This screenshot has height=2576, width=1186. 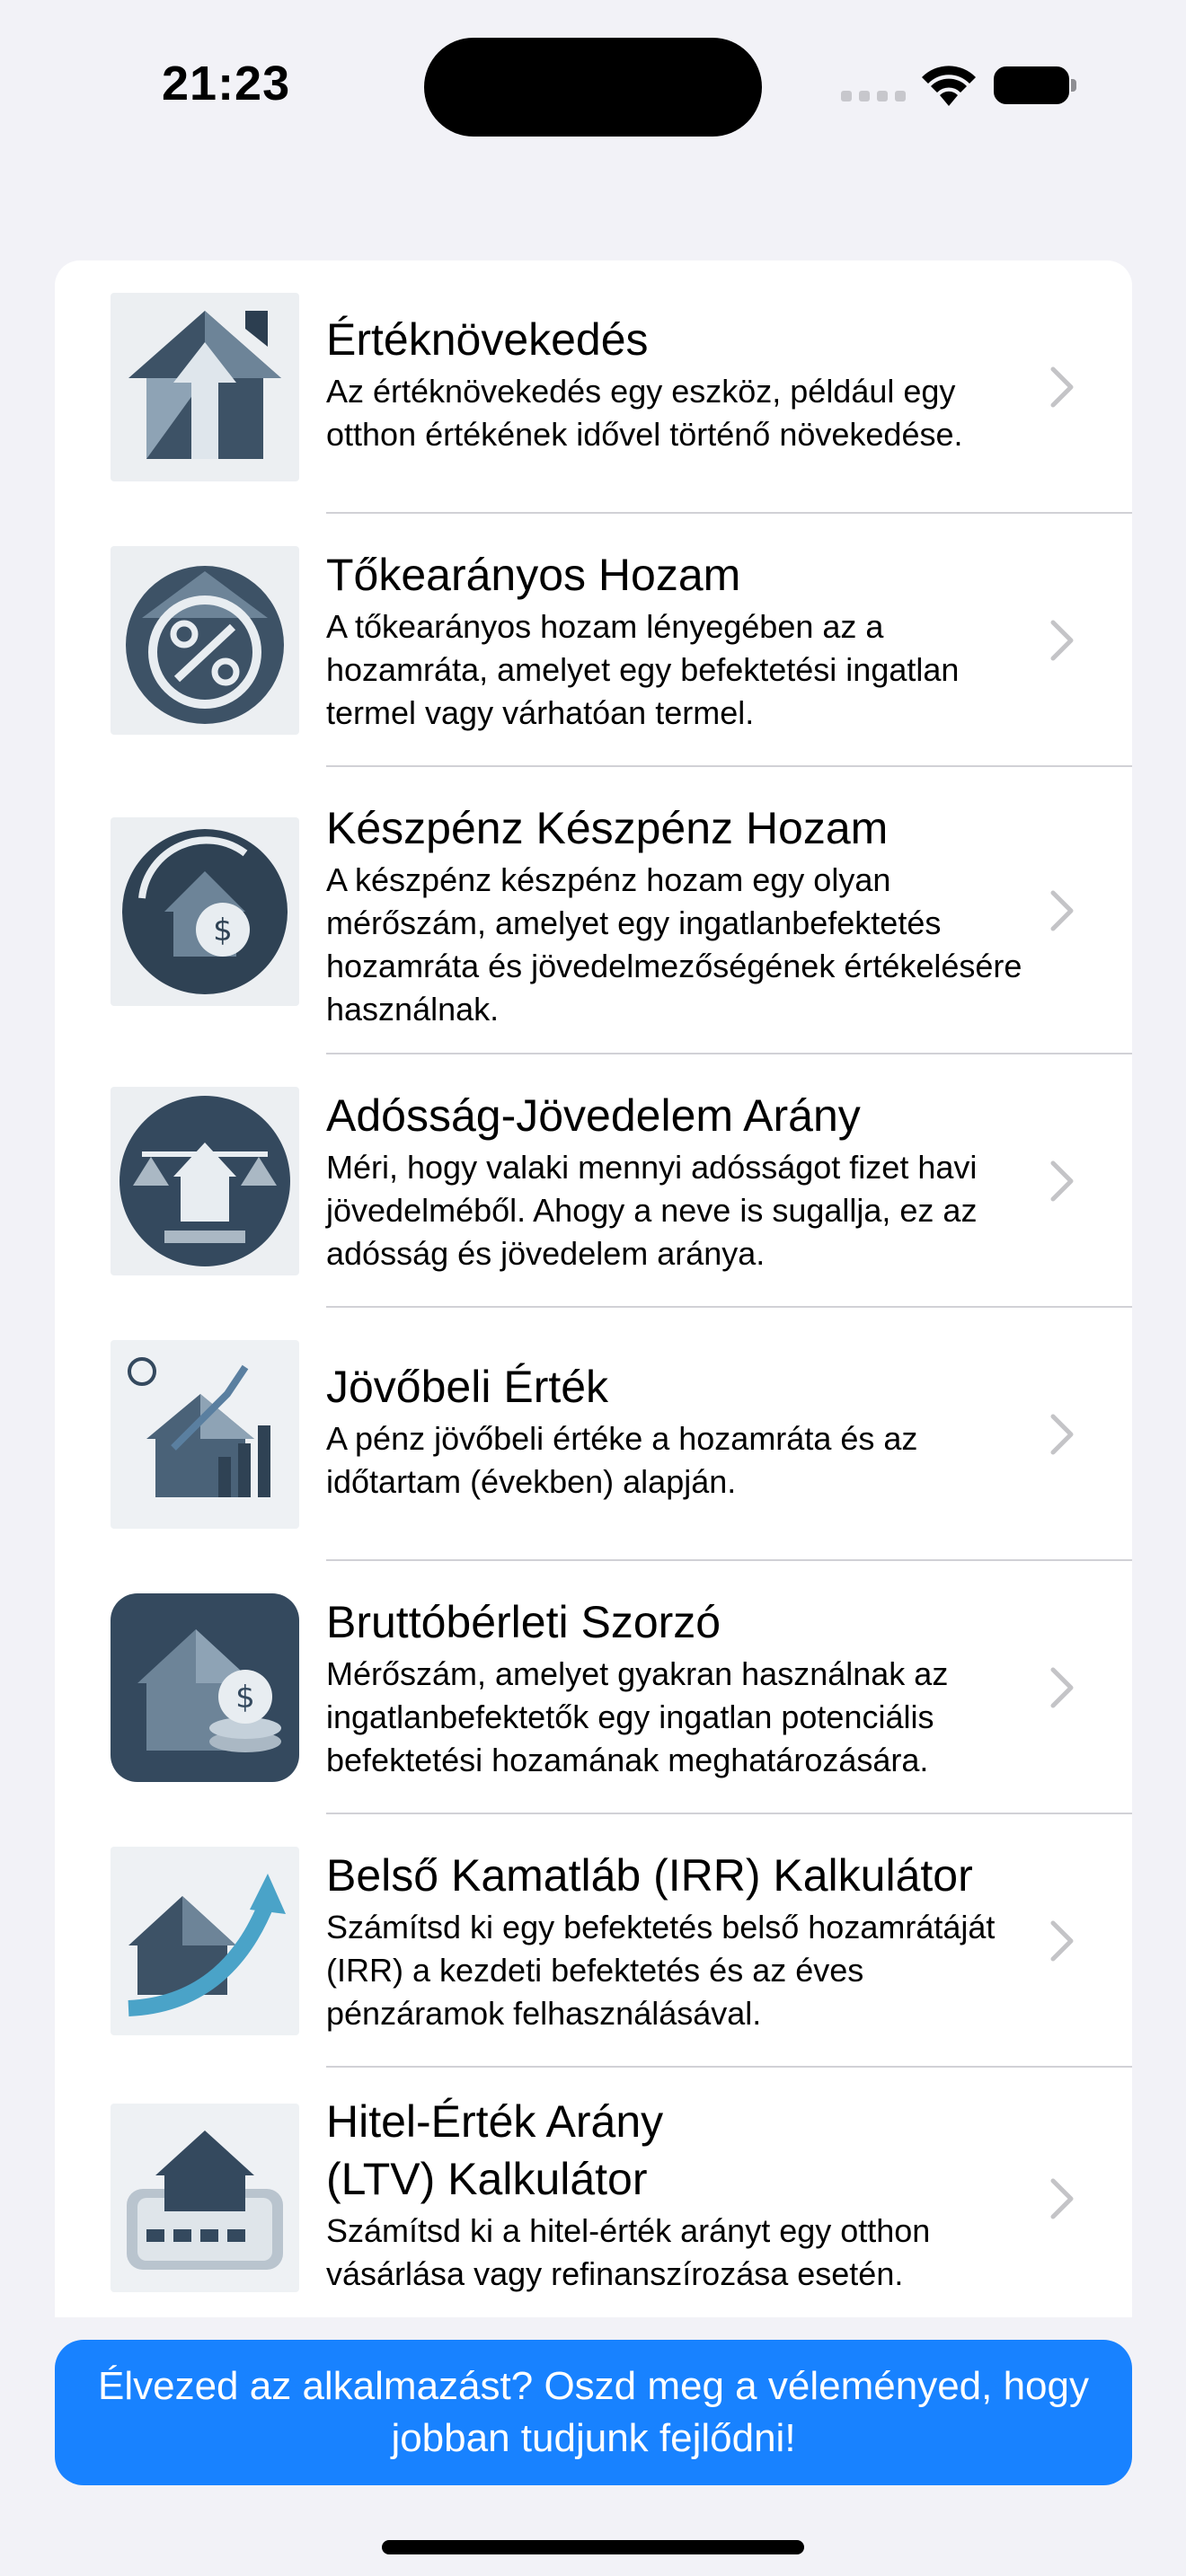 I want to click on home-indicator, so click(x=593, y=2547).